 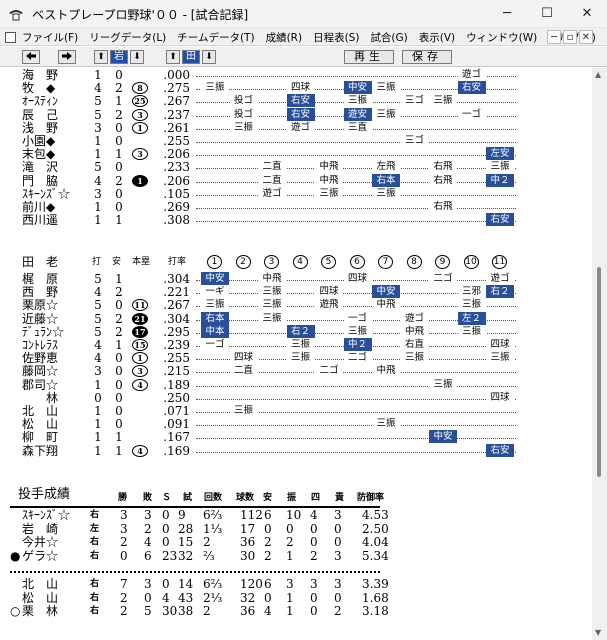 What do you see at coordinates (268, 542) in the screenshot?
I see `hits-allowed: 2` at bounding box center [268, 542].